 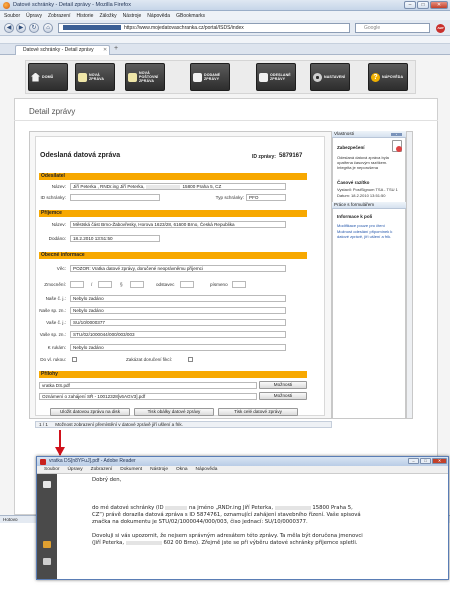 What do you see at coordinates (48, 77) in the screenshot?
I see `toolbar-home-button: DOMŮ` at bounding box center [48, 77].